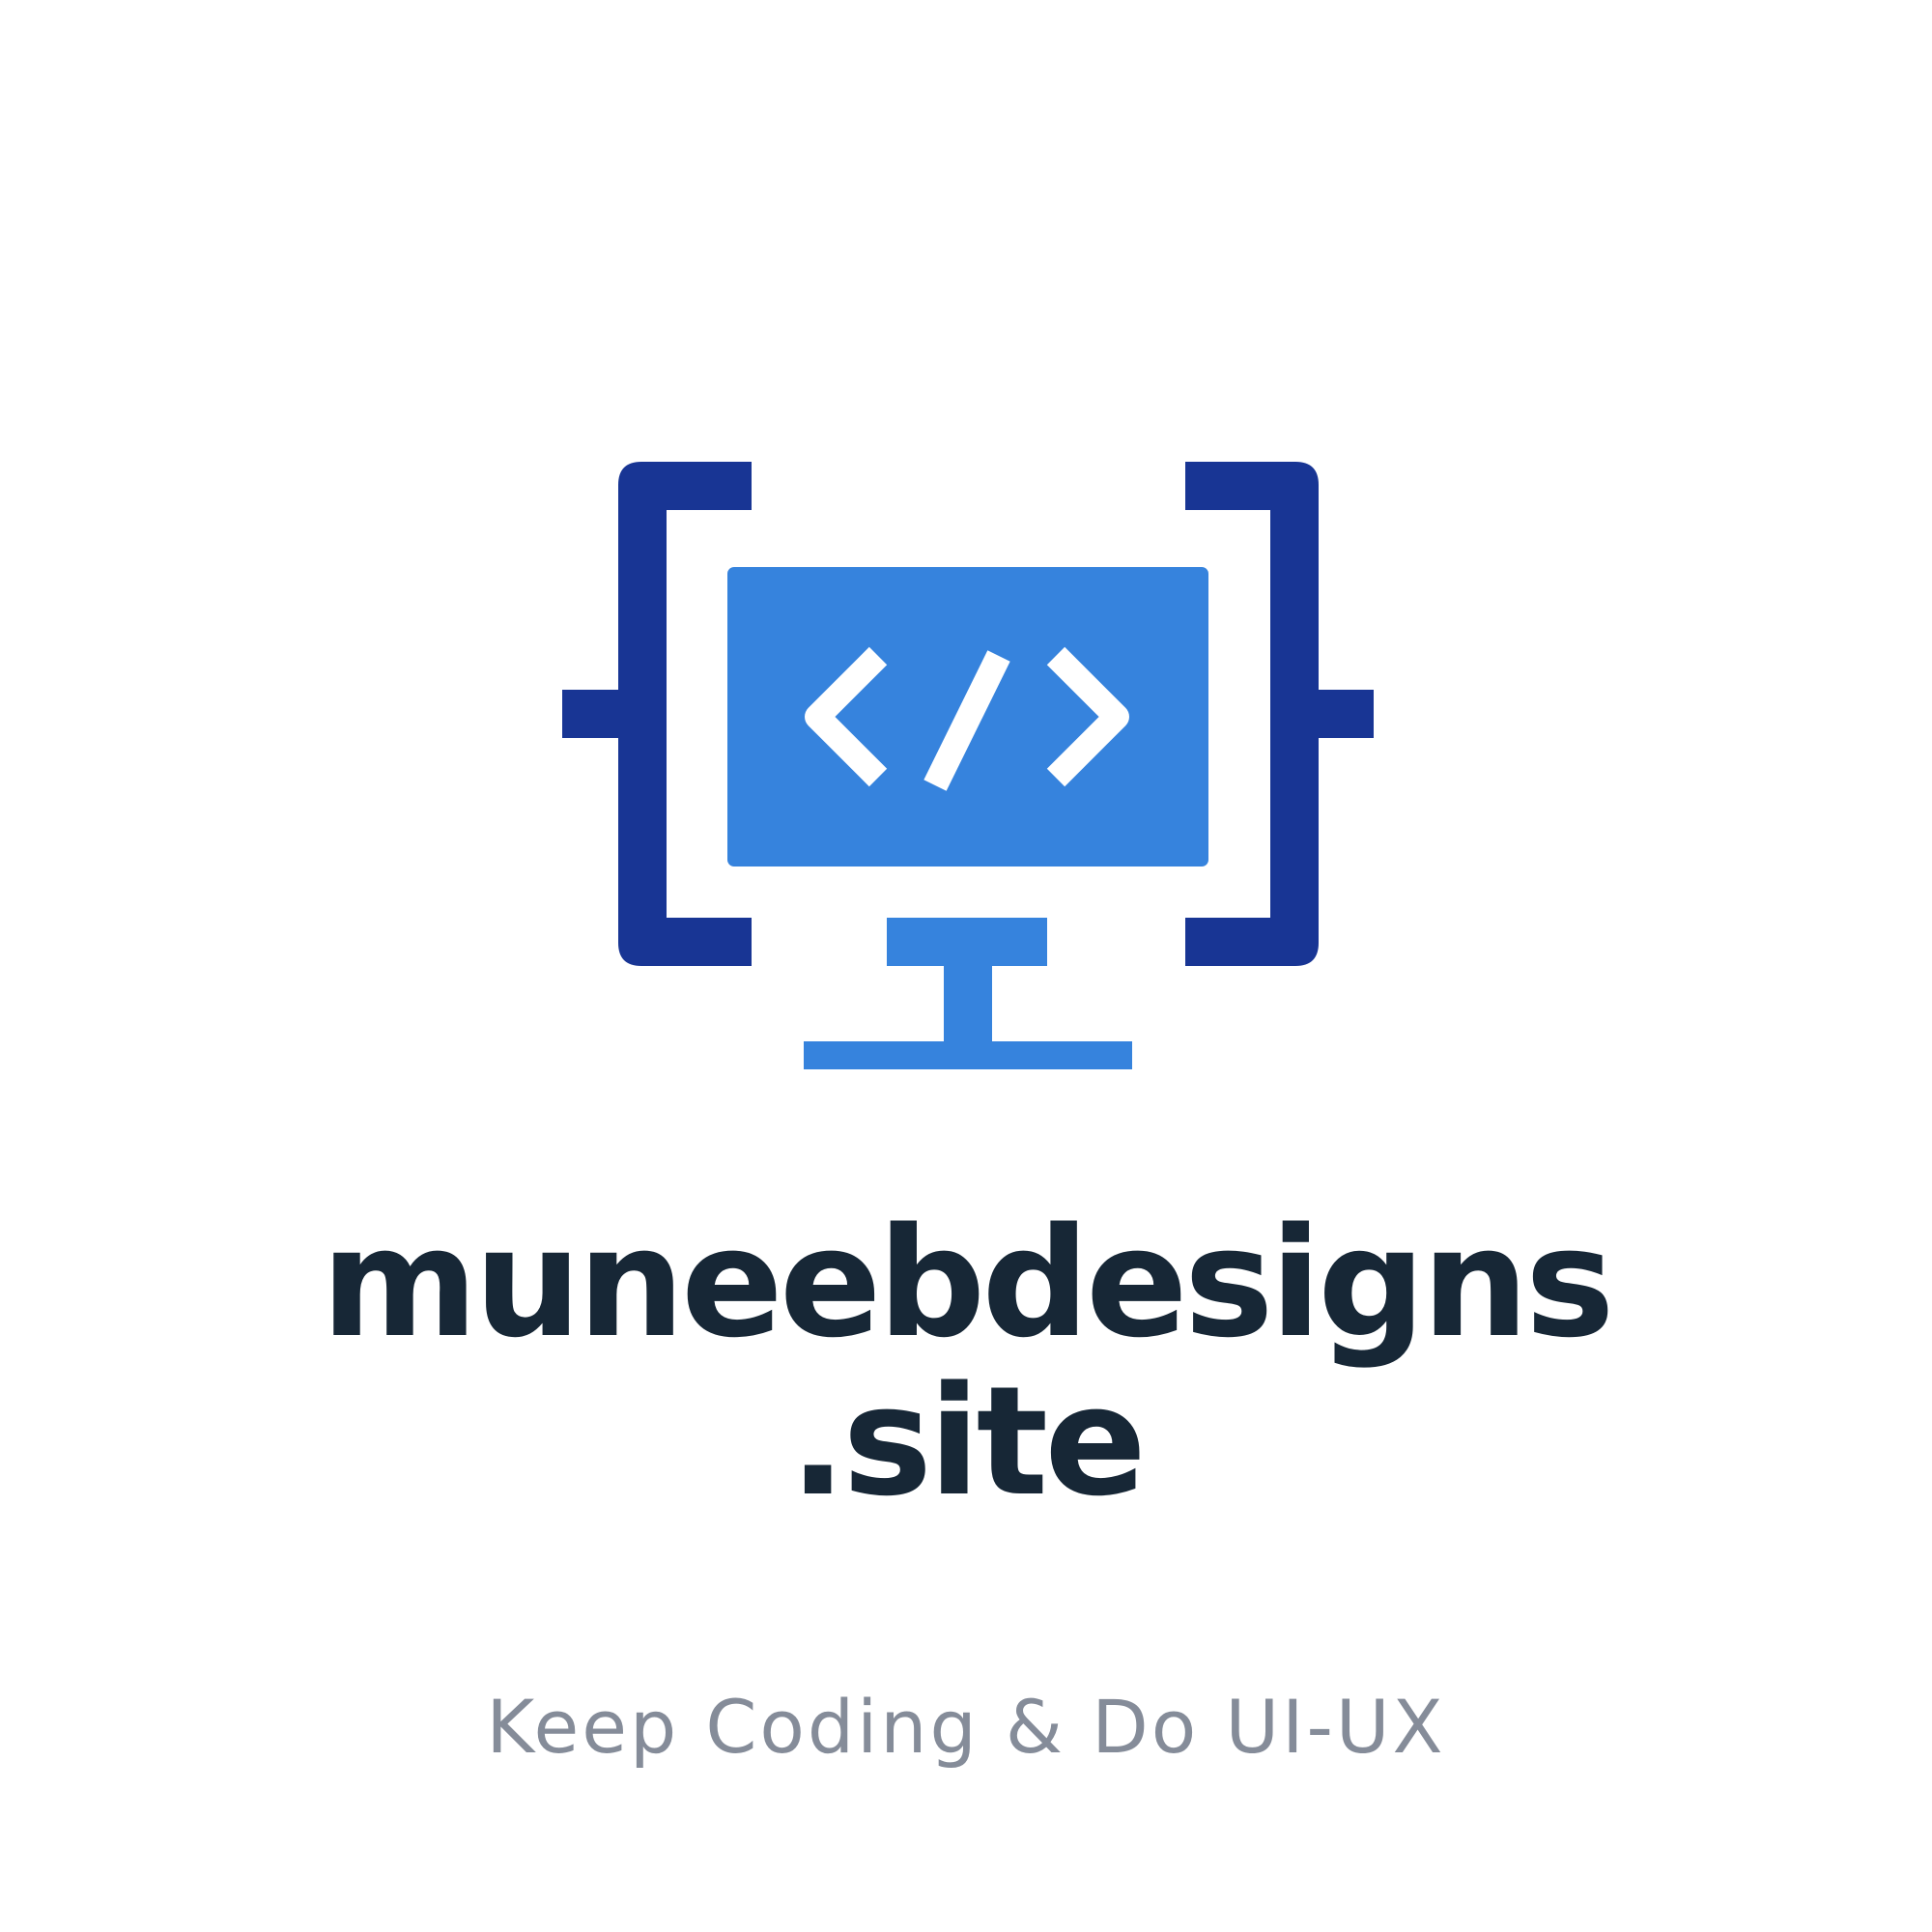 This screenshot has width=1932, height=1932. What do you see at coordinates (968, 1055) in the screenshot?
I see `stand-base` at bounding box center [968, 1055].